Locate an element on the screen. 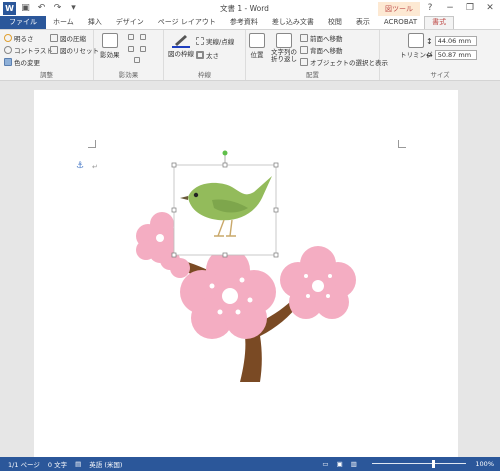 This screenshot has width=500, height=471. adjust-group: 明るさ コントラスト 色の変更 図の圧縮 図のリセット 調整 is located at coordinates (49, 55).